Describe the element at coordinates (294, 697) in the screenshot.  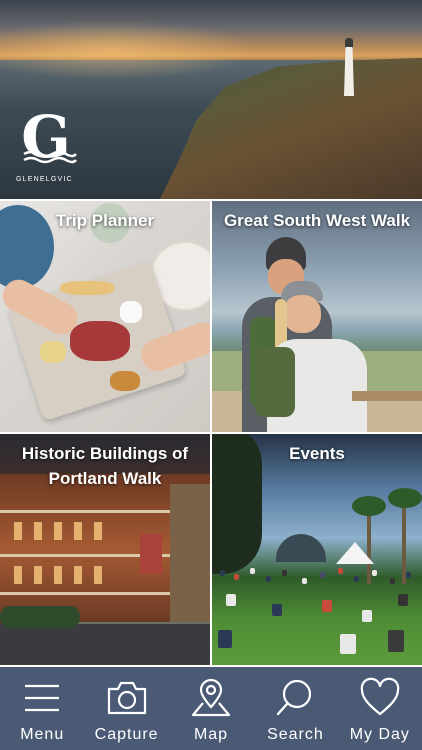
I see `search-icon` at that location.